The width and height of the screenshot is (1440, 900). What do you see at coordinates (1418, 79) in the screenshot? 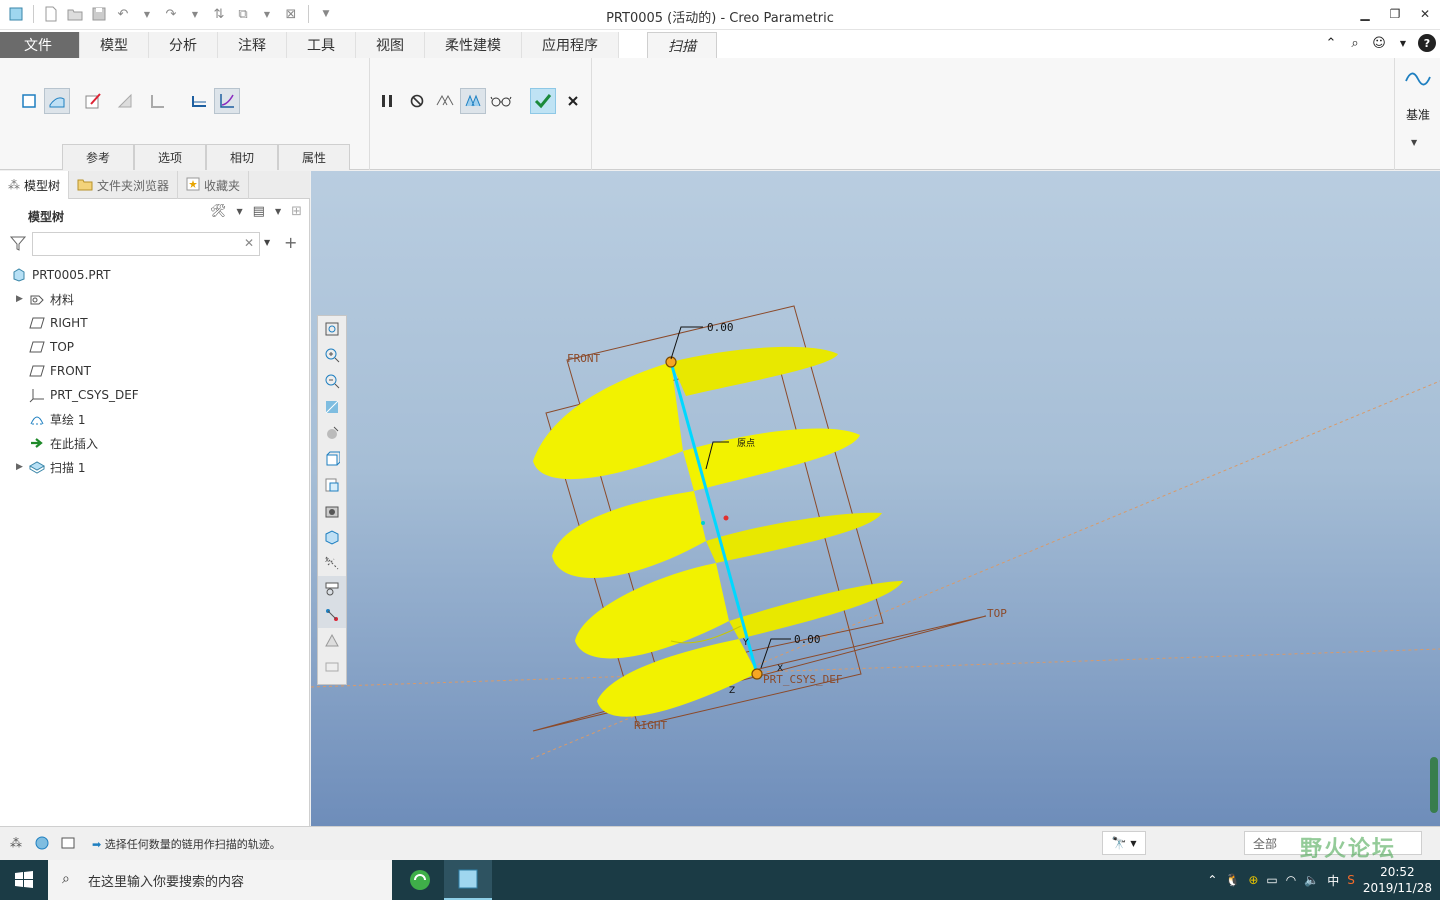
I see `datum-curve-icon` at bounding box center [1418, 79].